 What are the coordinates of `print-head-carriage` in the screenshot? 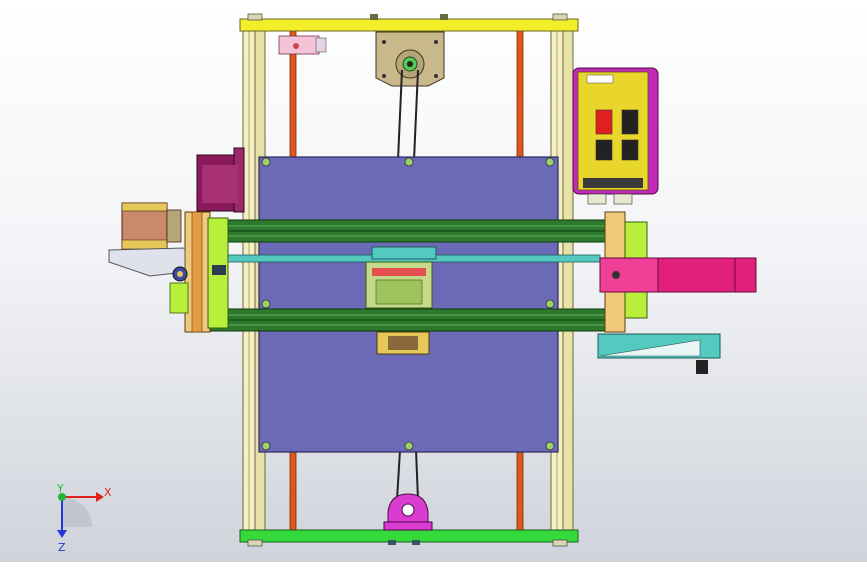 It's located at (401, 300).